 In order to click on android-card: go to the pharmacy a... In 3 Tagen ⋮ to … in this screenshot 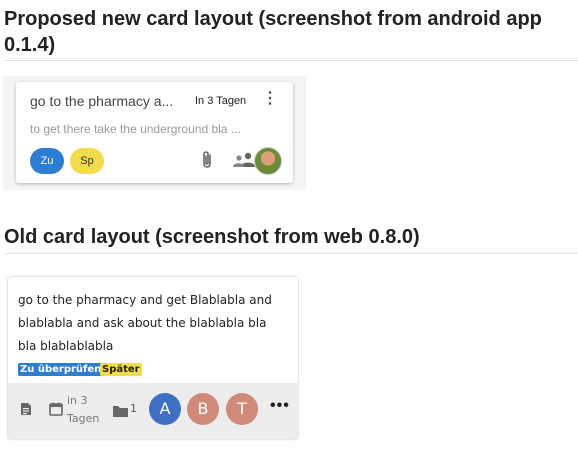, I will do `click(154, 132)`.